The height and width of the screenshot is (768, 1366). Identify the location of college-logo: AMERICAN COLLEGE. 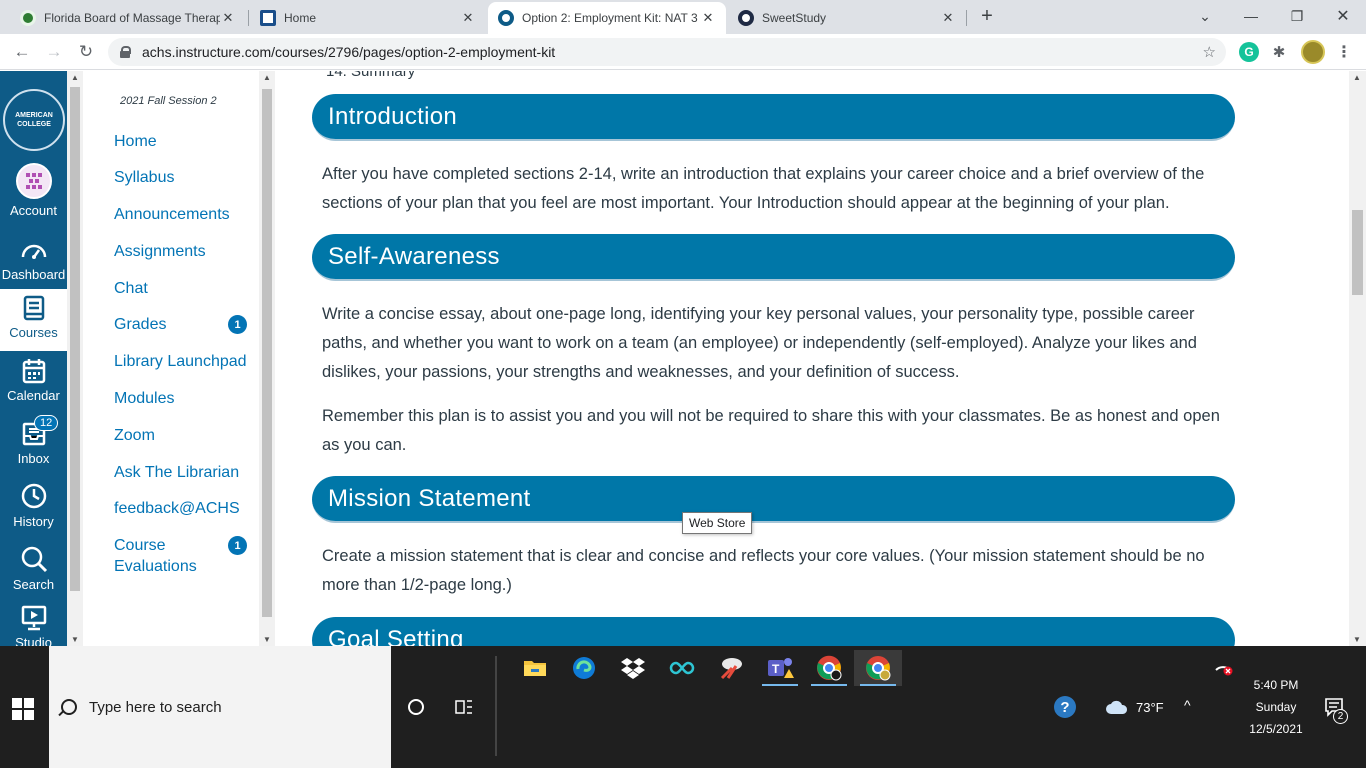
(34, 120).